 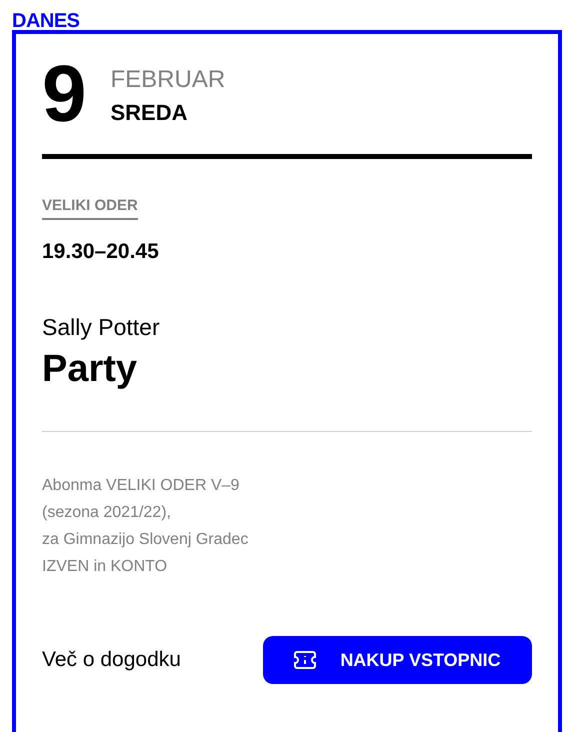 I want to click on day-number: 9, so click(x=64, y=94).